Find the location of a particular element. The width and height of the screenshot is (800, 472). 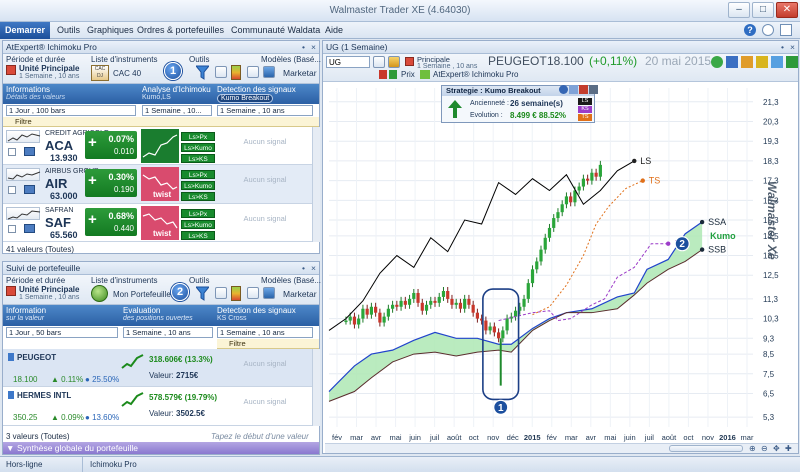

close-button: ✕ is located at coordinates (787, 10).